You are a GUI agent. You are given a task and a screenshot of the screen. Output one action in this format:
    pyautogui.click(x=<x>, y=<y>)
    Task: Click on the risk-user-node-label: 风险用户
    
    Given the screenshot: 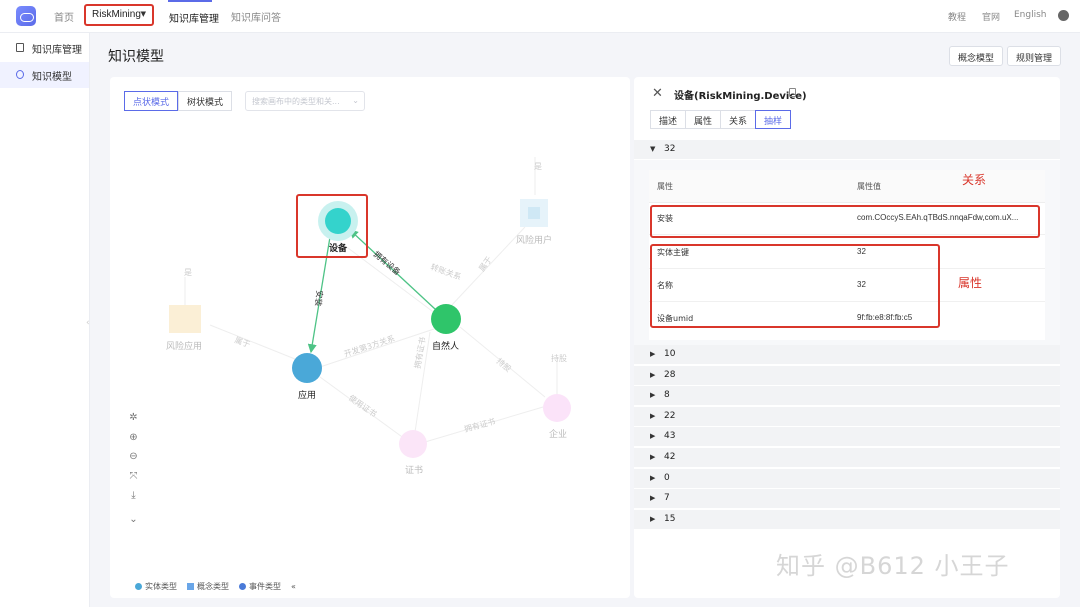 What is the action you would take?
    pyautogui.click(x=534, y=240)
    